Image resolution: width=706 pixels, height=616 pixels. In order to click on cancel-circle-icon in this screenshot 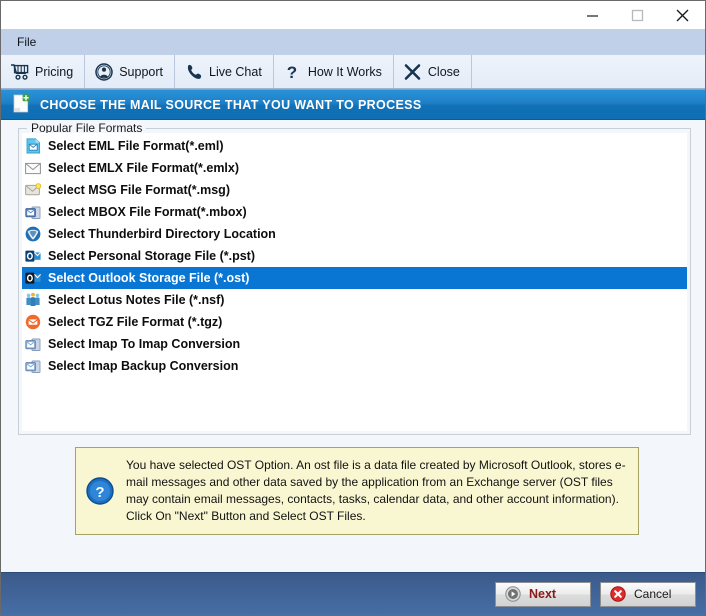, I will do `click(618, 594)`.